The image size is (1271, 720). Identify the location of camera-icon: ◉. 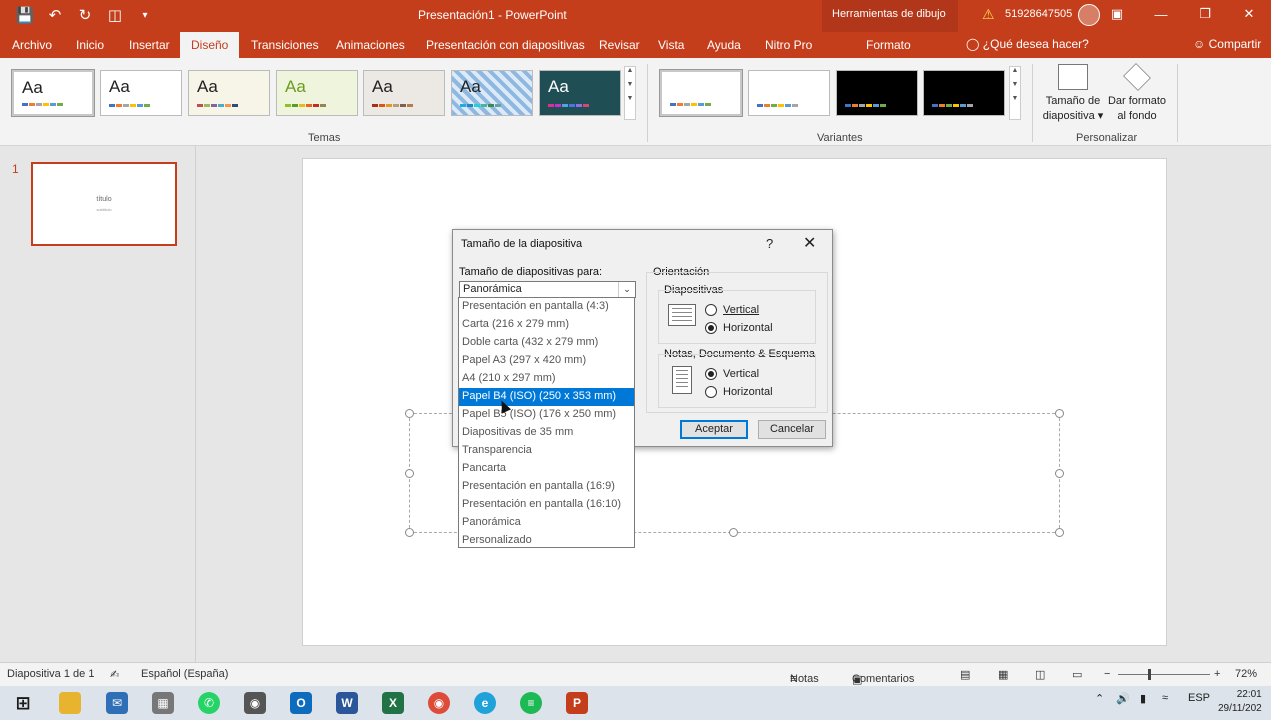
(255, 703).